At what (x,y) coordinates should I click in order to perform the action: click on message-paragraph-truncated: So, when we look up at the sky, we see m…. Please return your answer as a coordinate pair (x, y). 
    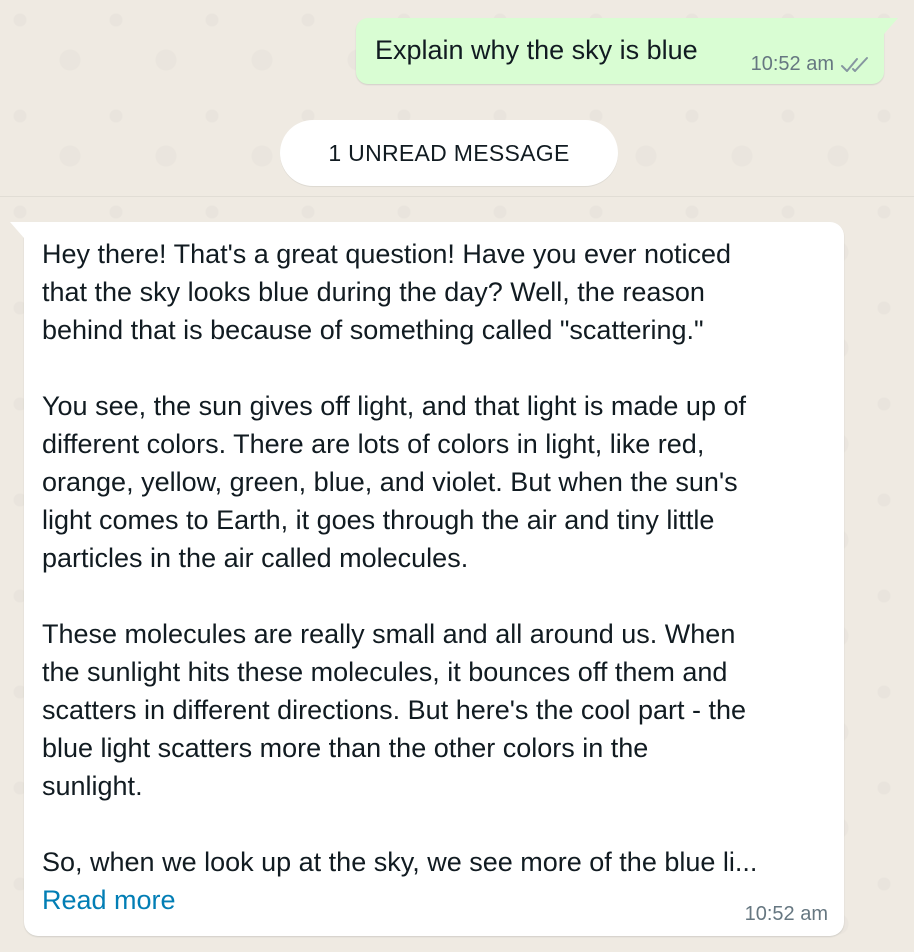
    Looking at the image, I should click on (400, 862).